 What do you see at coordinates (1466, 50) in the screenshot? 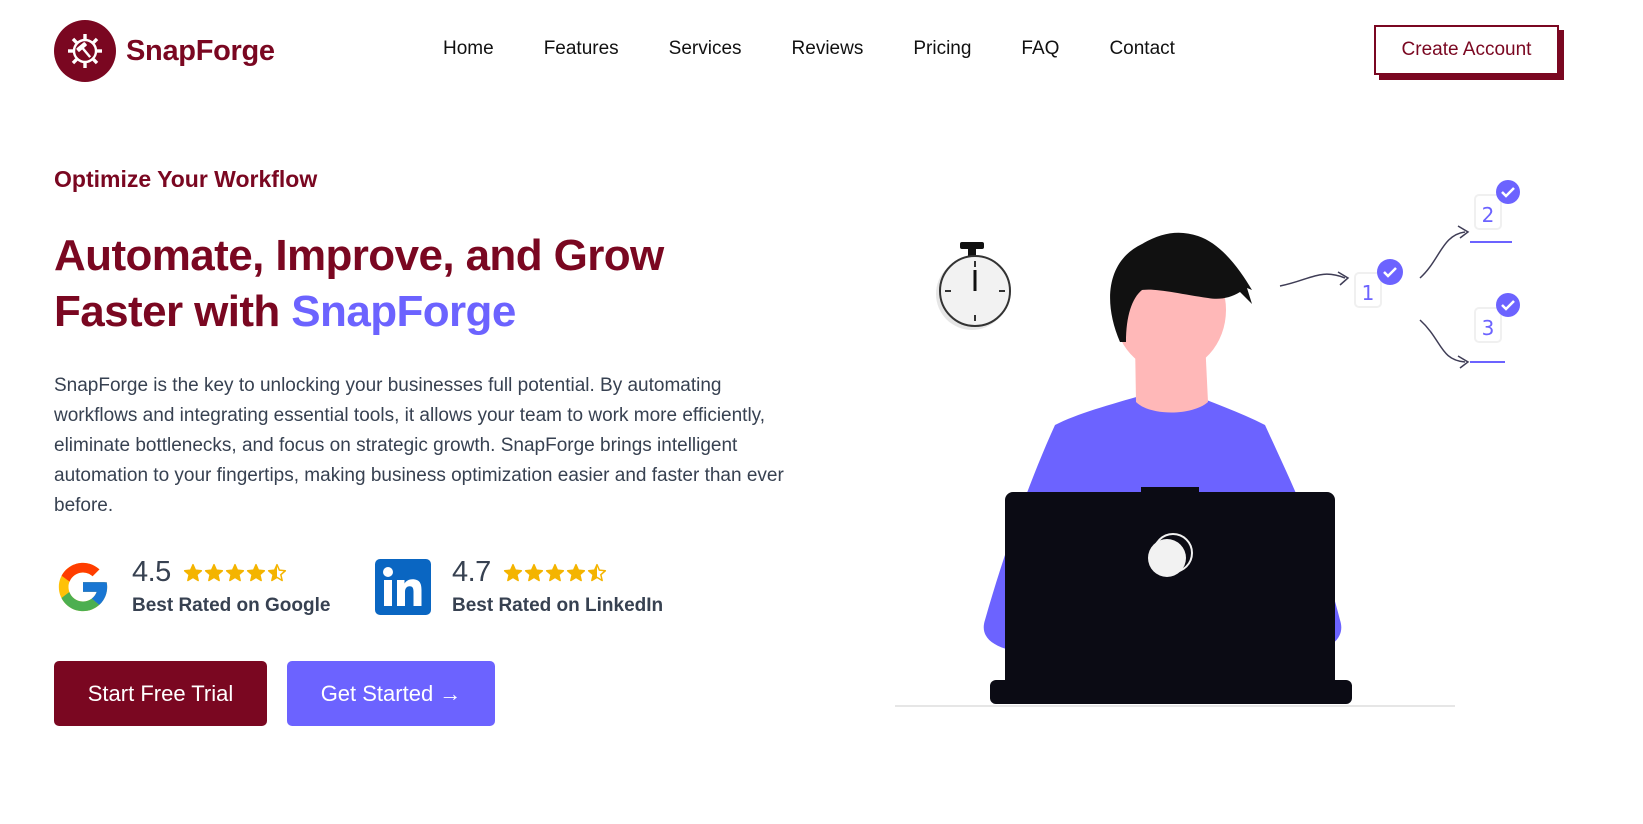
I see `create-account-button: Create Account` at bounding box center [1466, 50].